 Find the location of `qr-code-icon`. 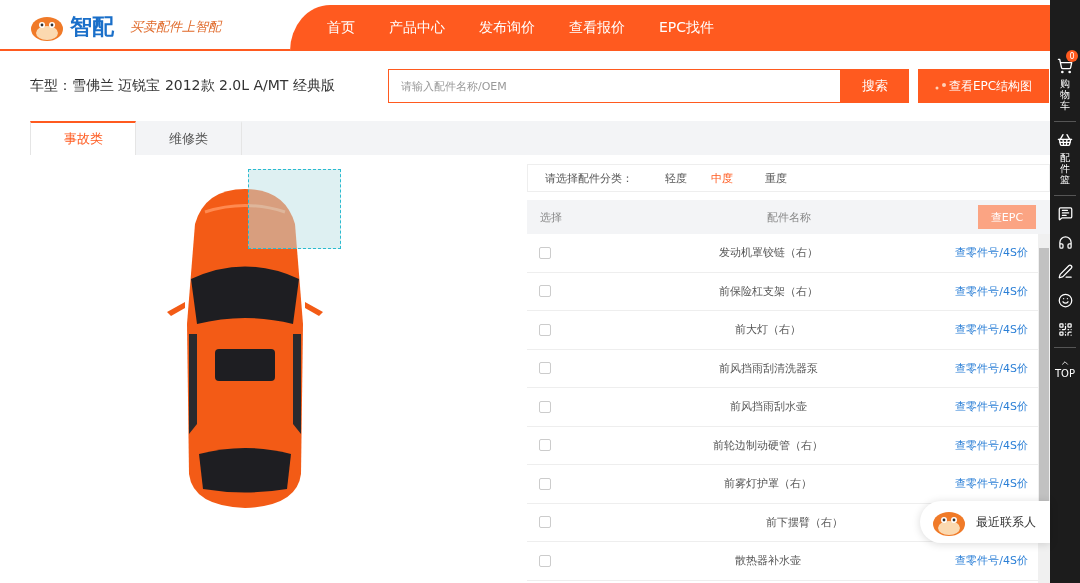

qr-code-icon is located at coordinates (1065, 329).